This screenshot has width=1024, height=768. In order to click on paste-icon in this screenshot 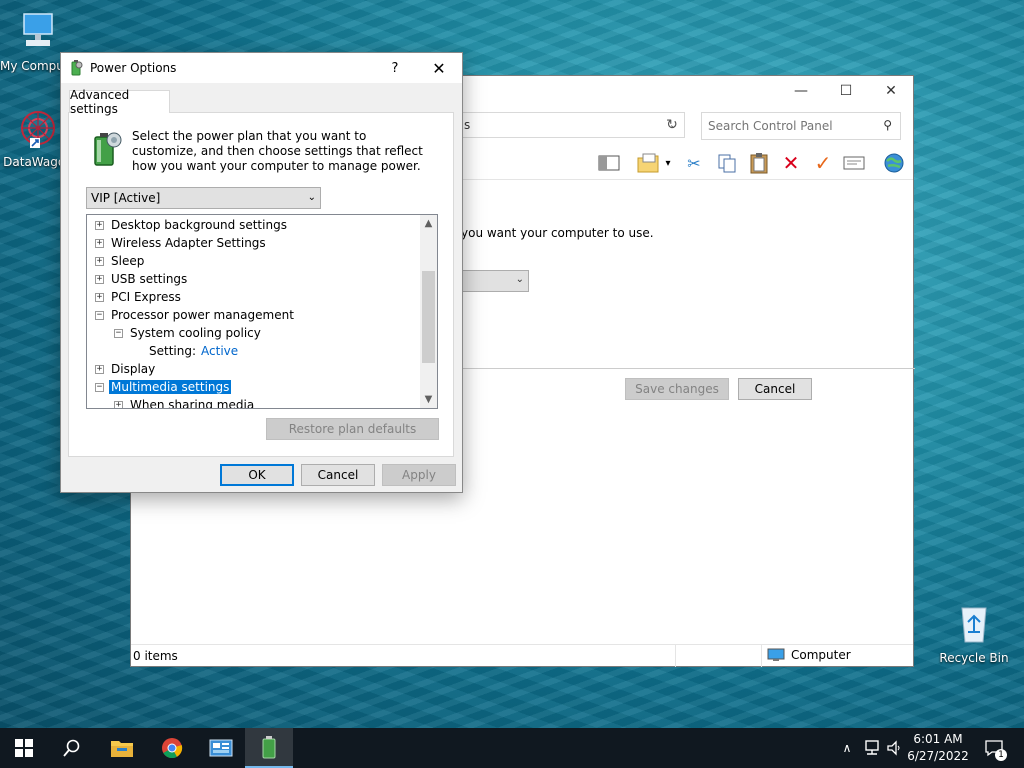, I will do `click(759, 163)`.